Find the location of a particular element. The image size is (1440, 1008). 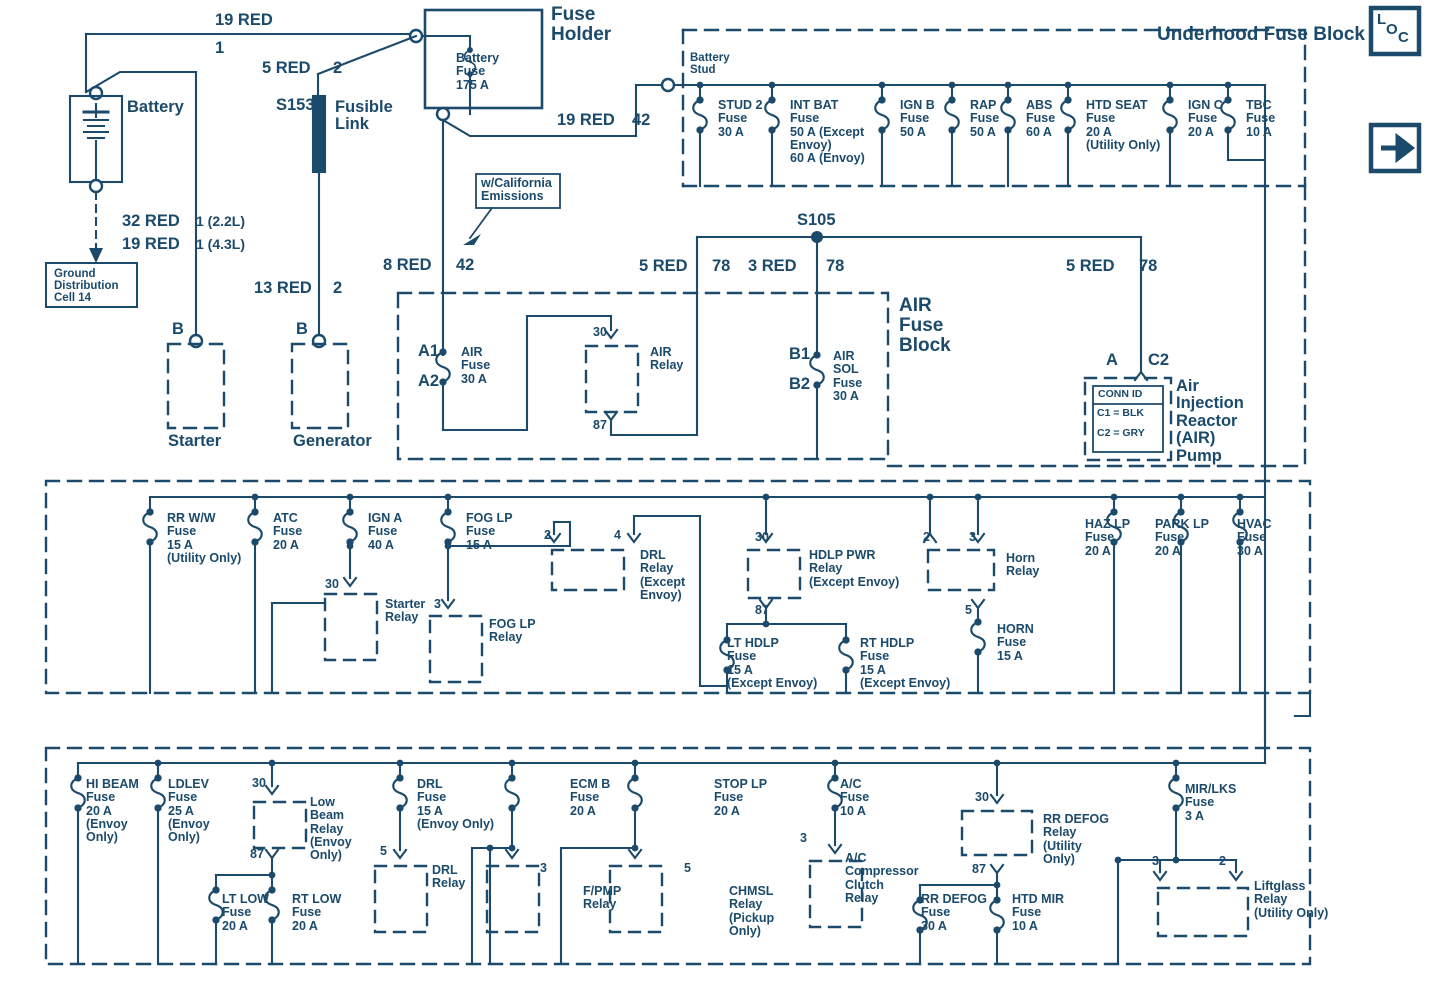

generator-label: Generator is located at coordinates (332, 441).